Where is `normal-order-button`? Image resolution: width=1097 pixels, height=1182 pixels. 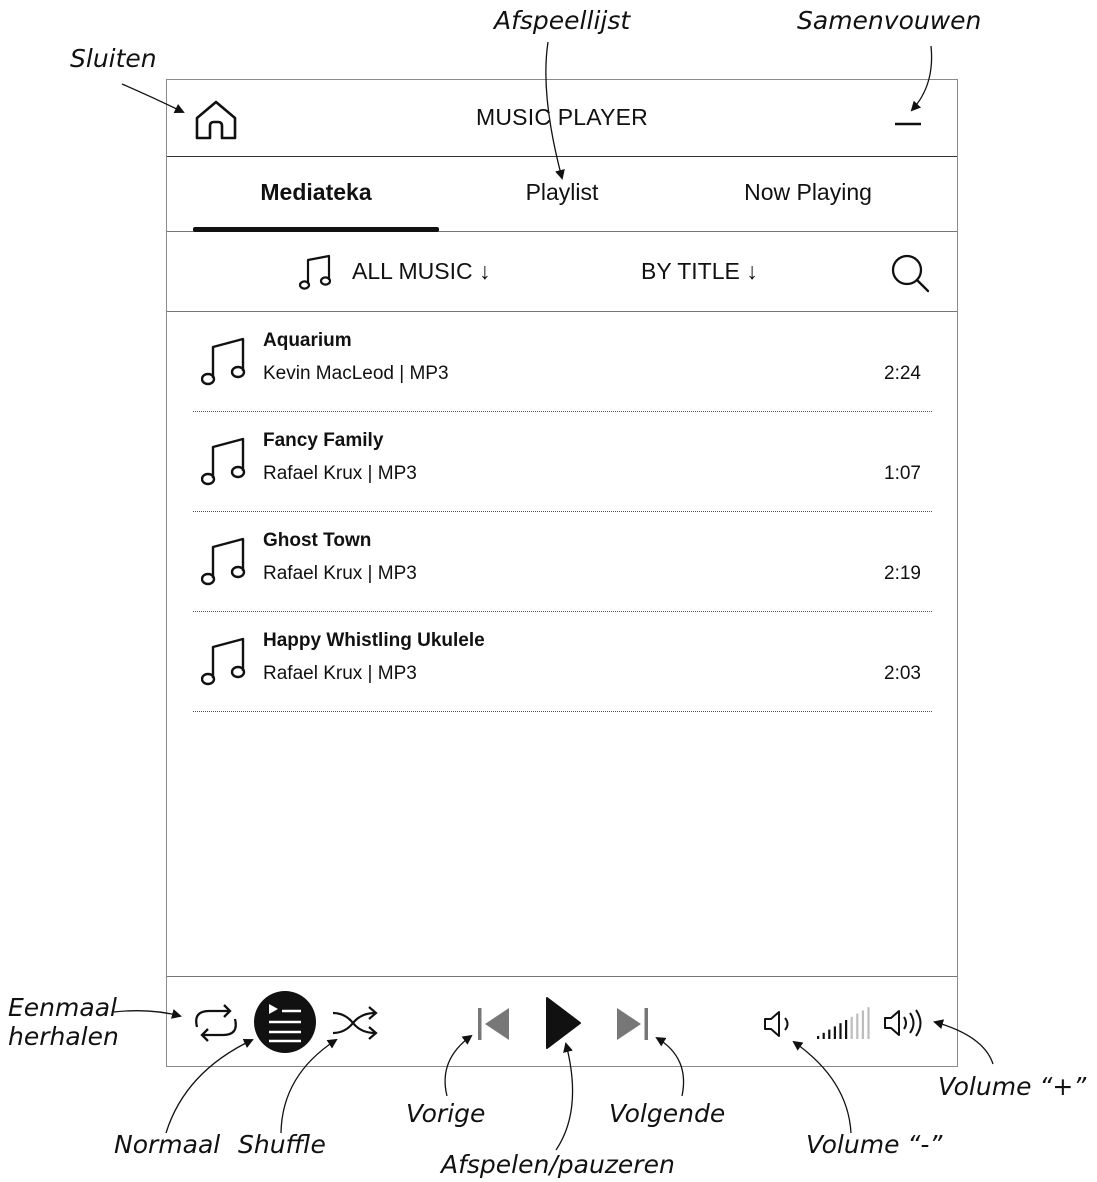
normal-order-button is located at coordinates (285, 1022).